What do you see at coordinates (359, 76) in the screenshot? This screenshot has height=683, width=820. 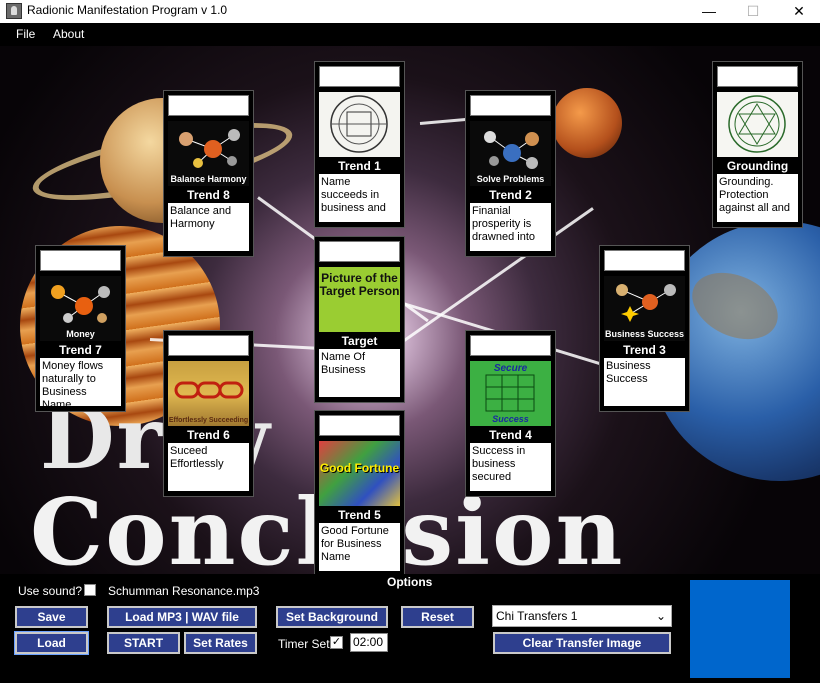 I see `trend1-name-field` at bounding box center [359, 76].